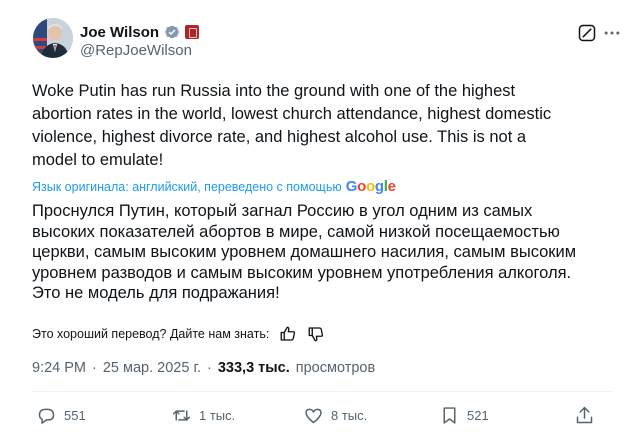  What do you see at coordinates (587, 33) in the screenshot?
I see `grok-icon` at bounding box center [587, 33].